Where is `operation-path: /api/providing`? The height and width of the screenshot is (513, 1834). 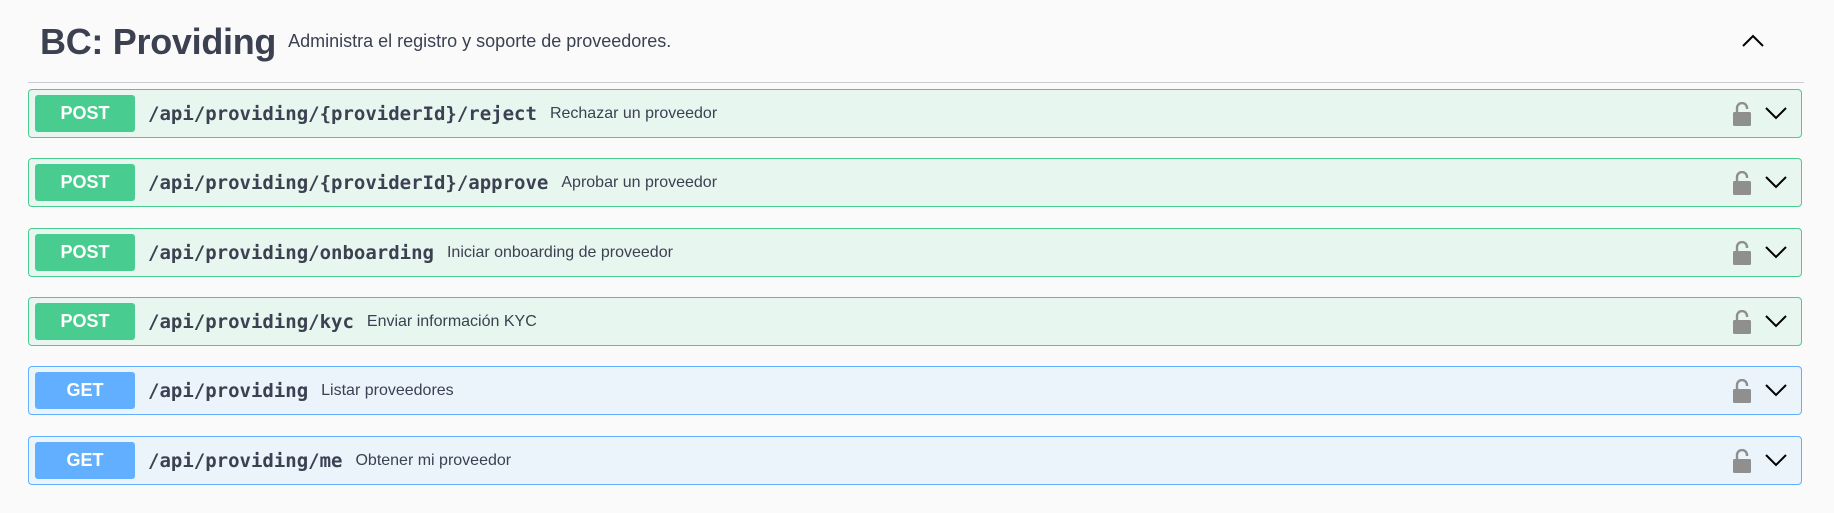
operation-path: /api/providing is located at coordinates (228, 390).